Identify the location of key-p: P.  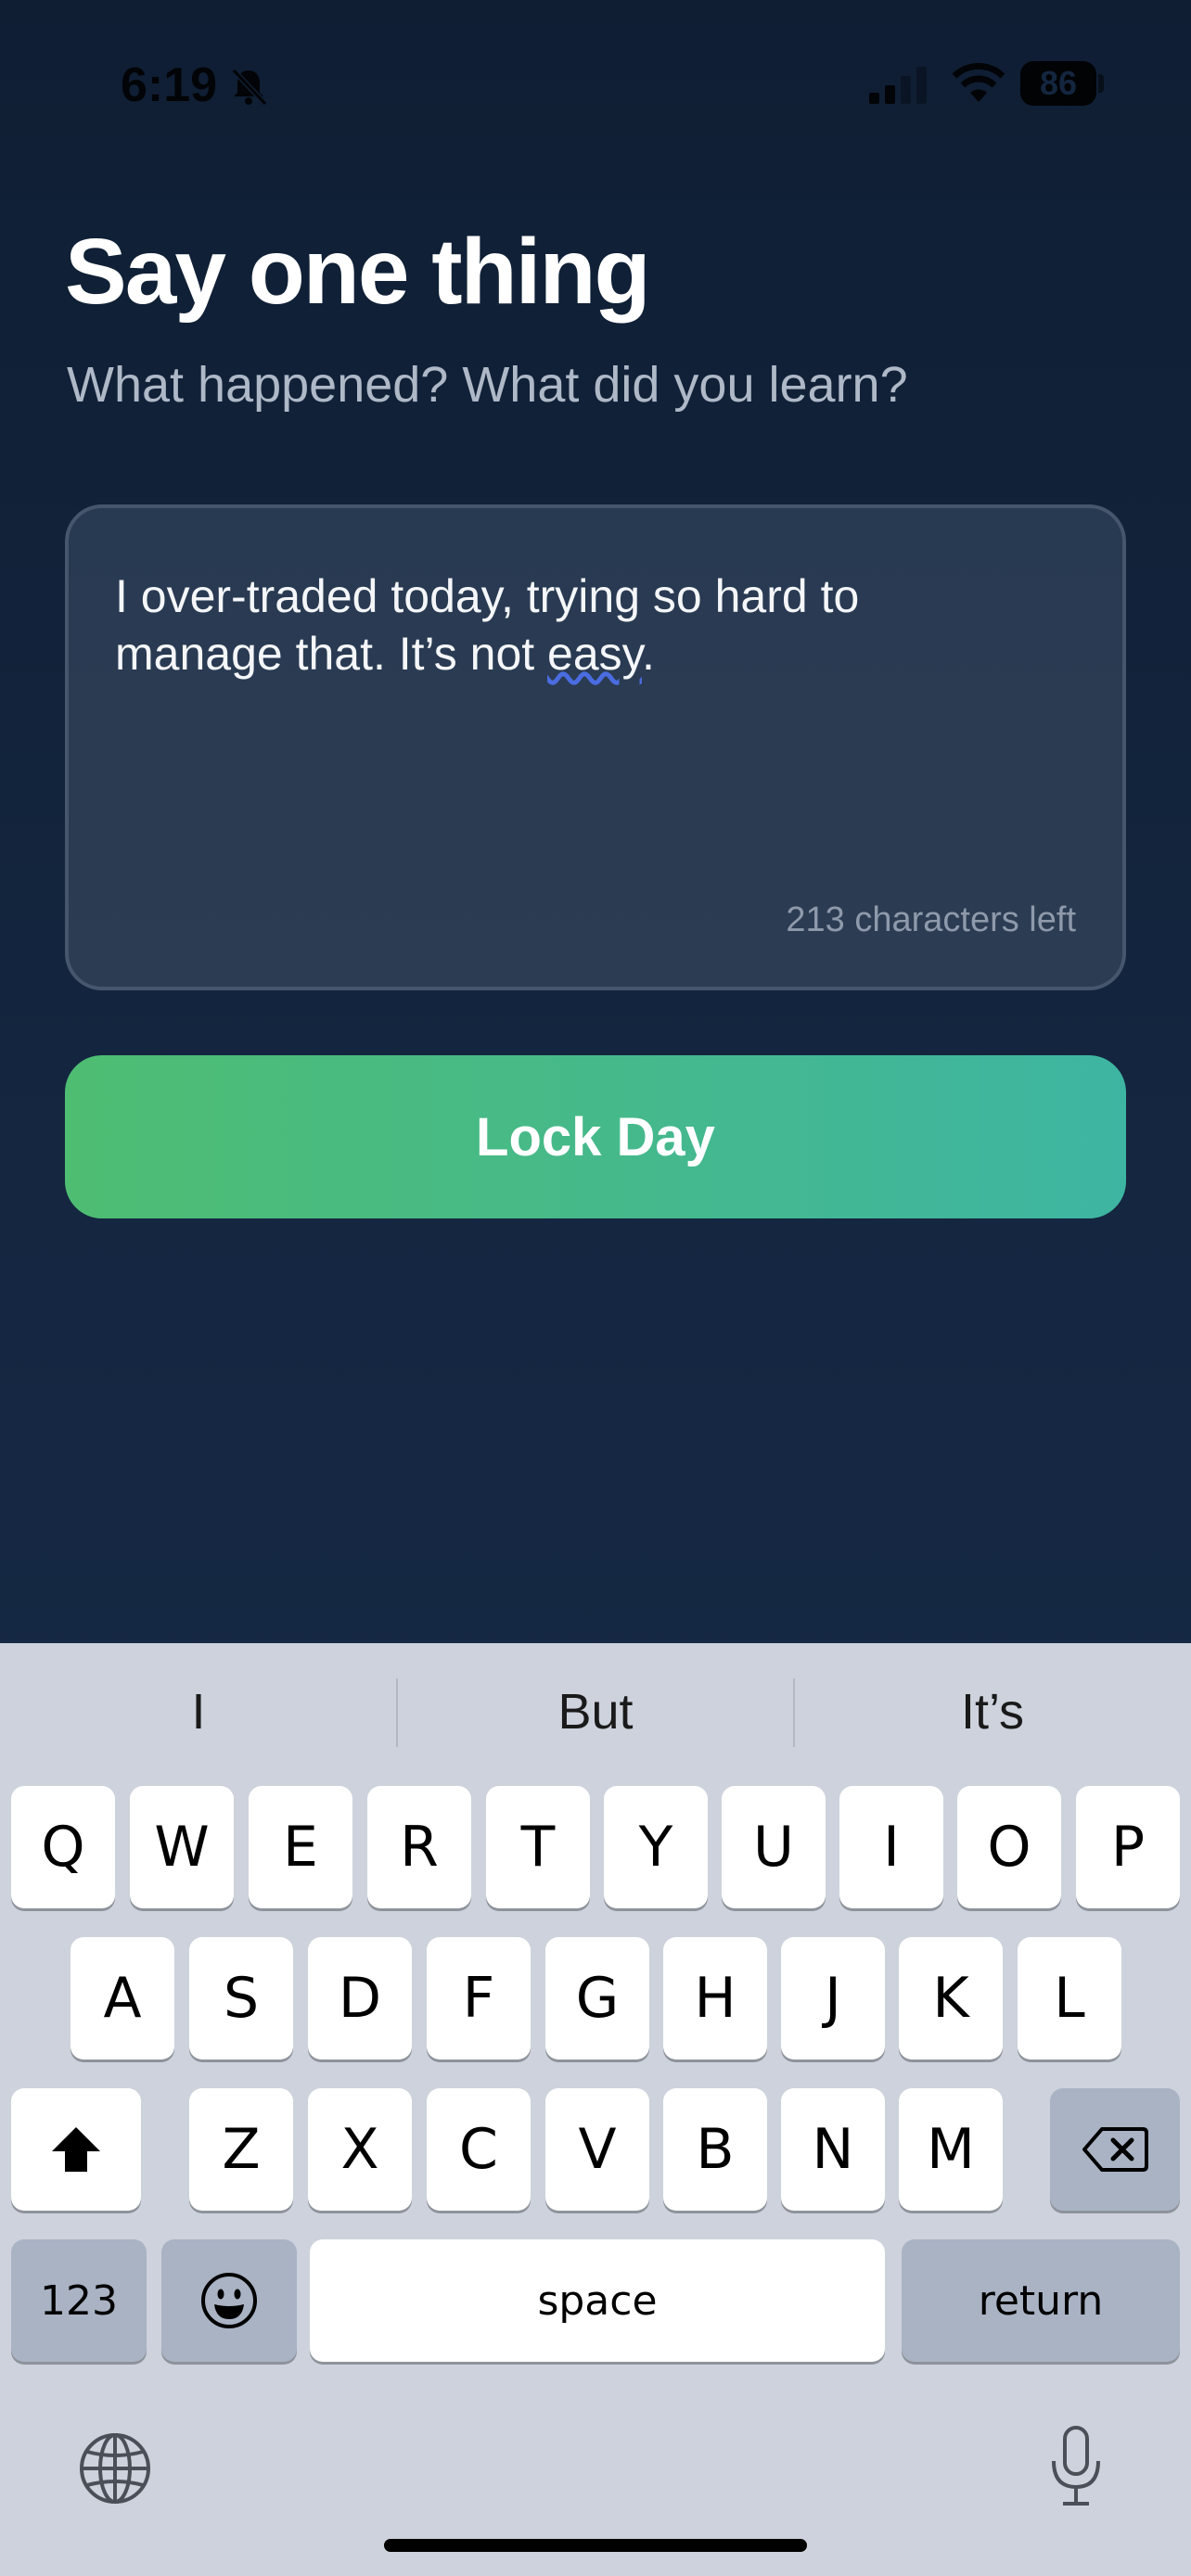
(1128, 1847).